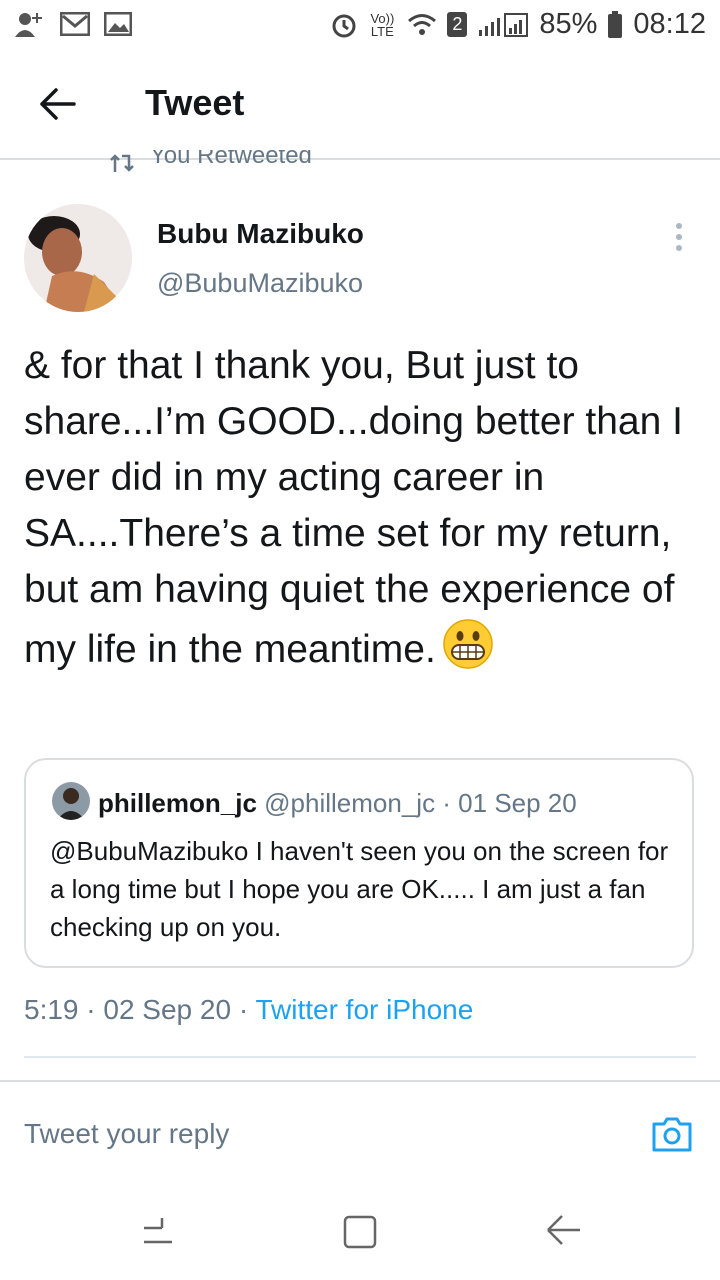  I want to click on quoted-name: phillemon_jc, so click(177, 803).